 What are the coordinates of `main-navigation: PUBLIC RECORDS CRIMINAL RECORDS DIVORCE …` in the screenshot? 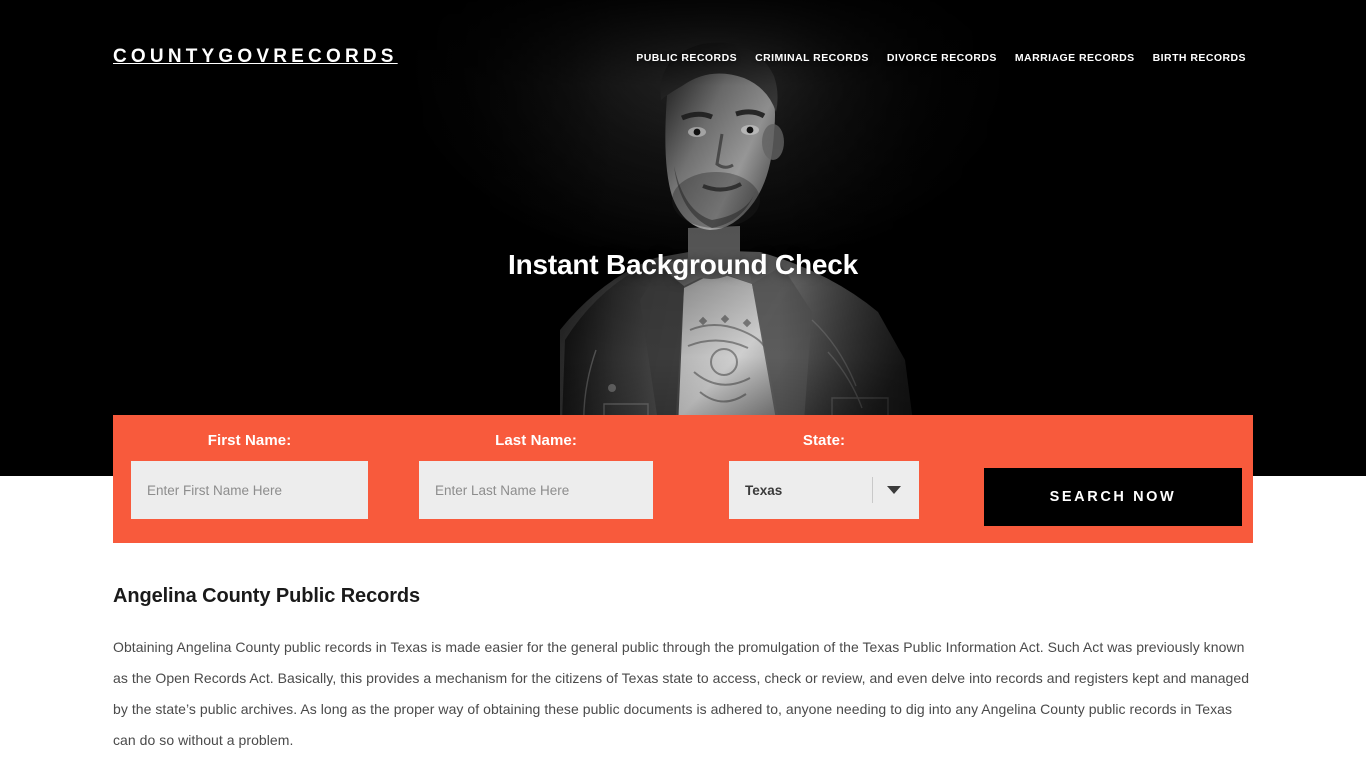 It's located at (941, 58).